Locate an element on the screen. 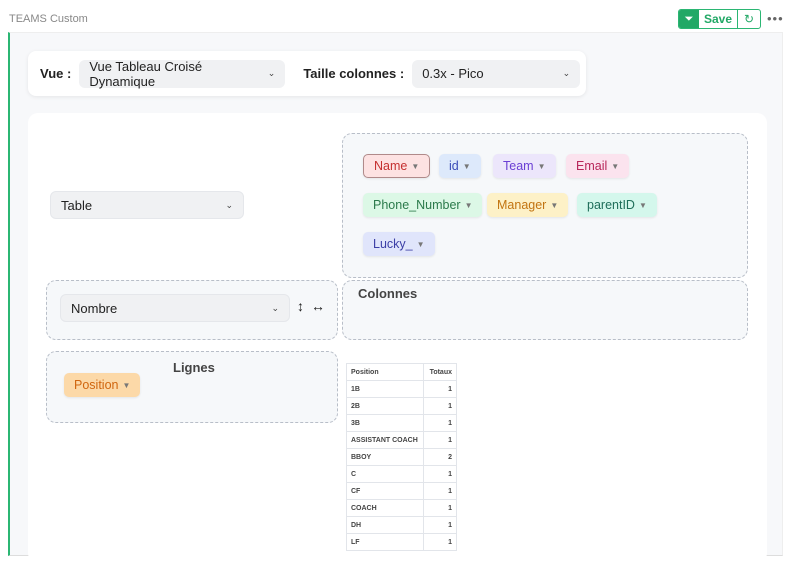 This screenshot has height=572, width=800. field-chip-email: Email ▼ is located at coordinates (598, 166).